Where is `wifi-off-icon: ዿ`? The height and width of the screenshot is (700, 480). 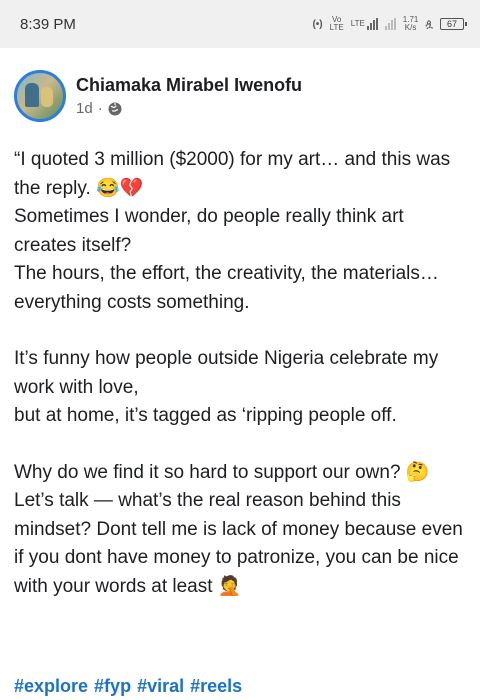
wifi-off-icon: ዿ is located at coordinates (429, 23).